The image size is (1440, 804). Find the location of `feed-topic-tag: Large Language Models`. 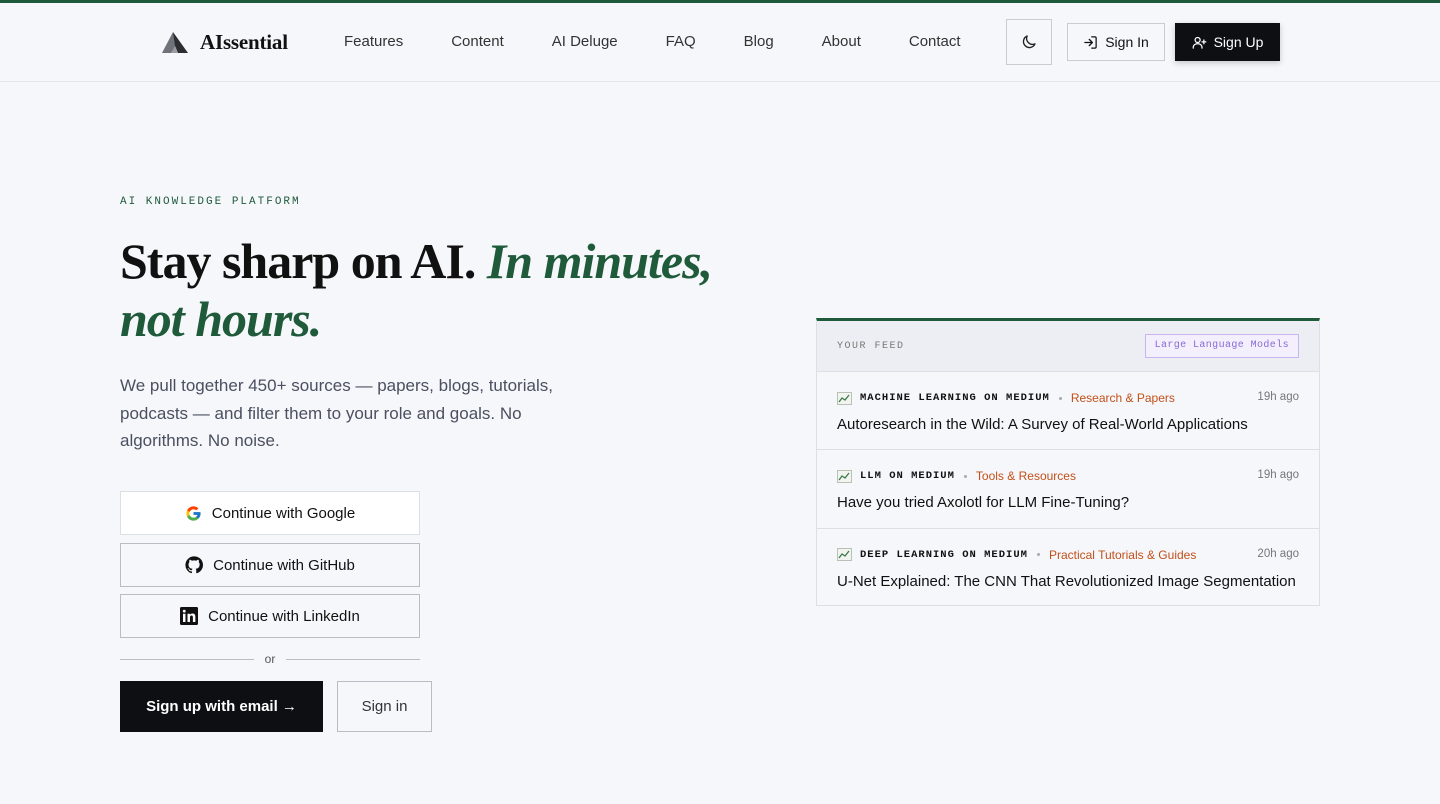

feed-topic-tag: Large Language Models is located at coordinates (1221, 346).